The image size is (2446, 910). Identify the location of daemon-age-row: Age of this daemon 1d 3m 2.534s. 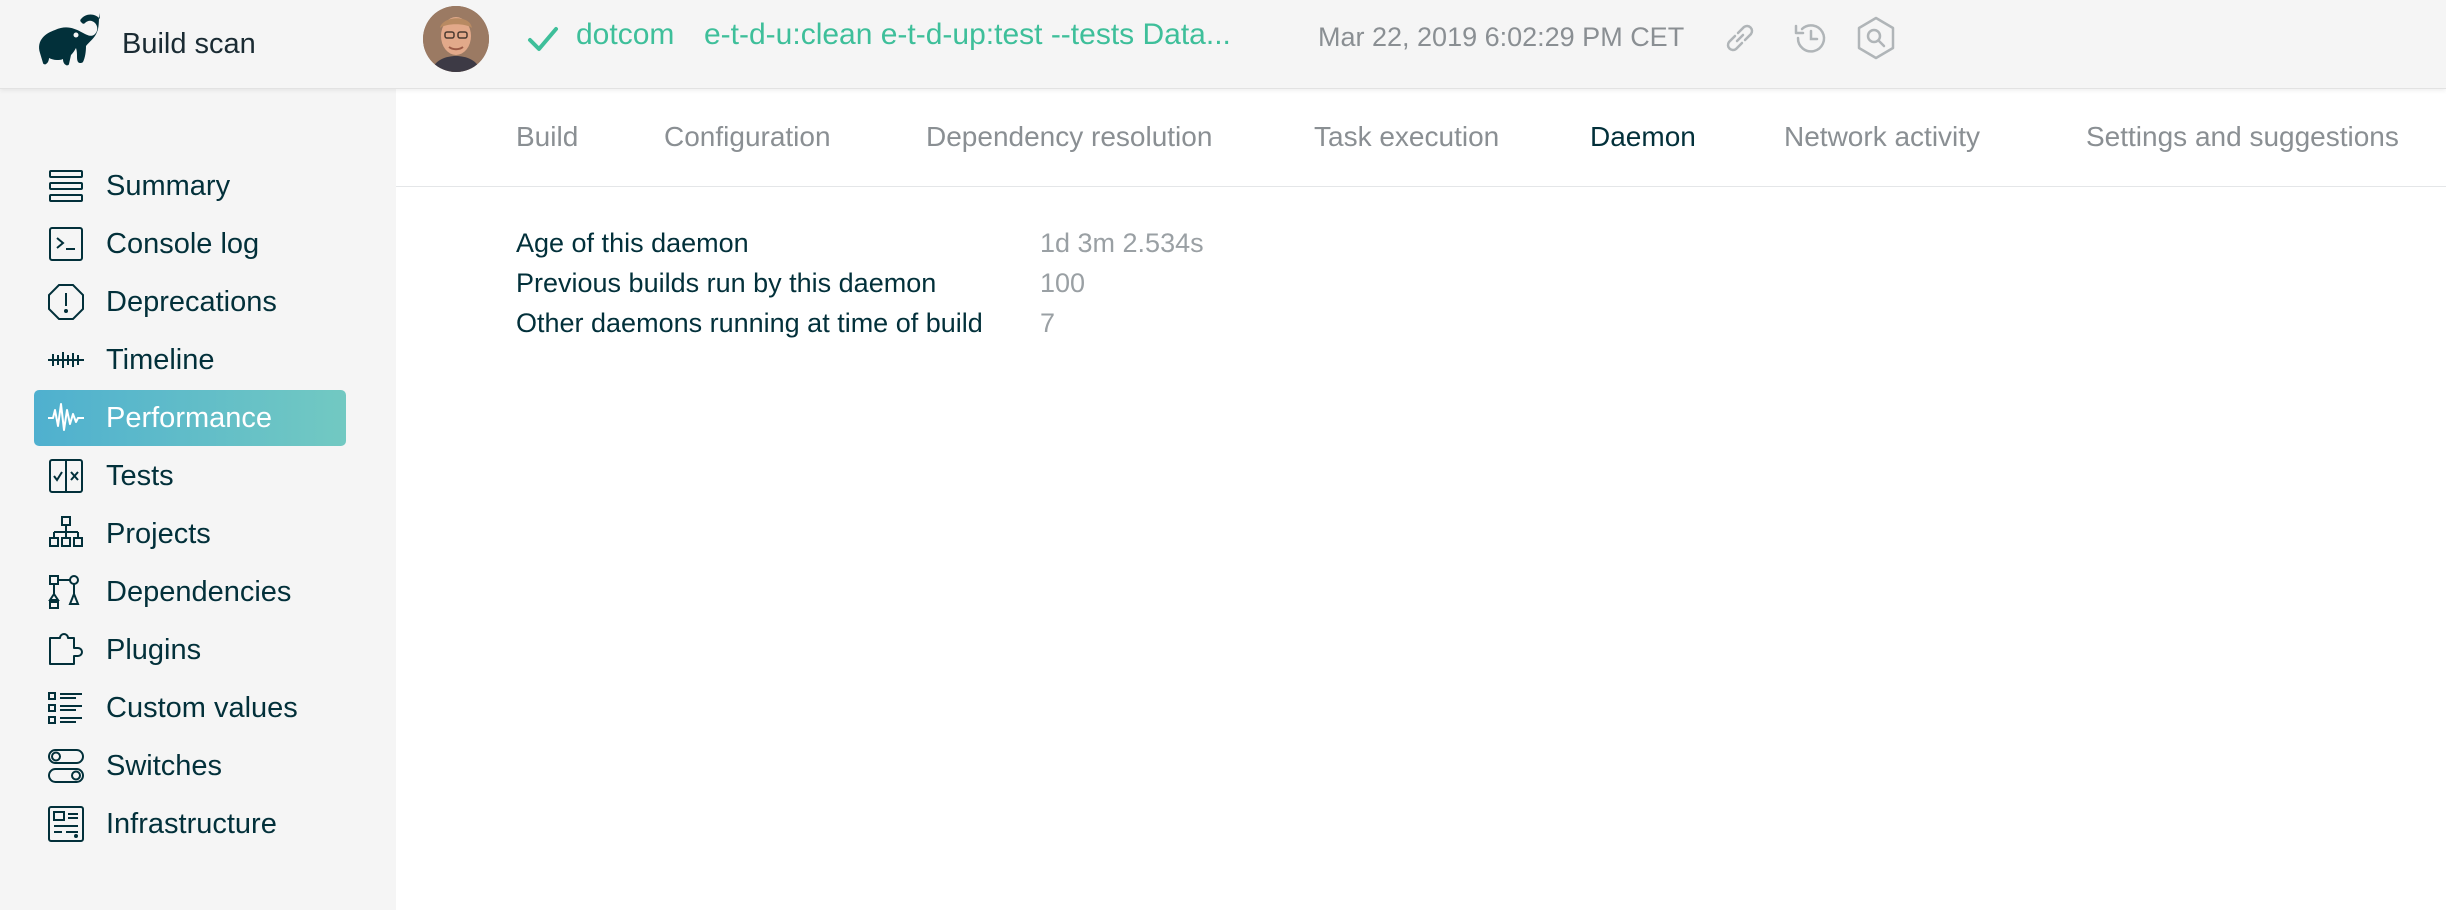
(1016, 248).